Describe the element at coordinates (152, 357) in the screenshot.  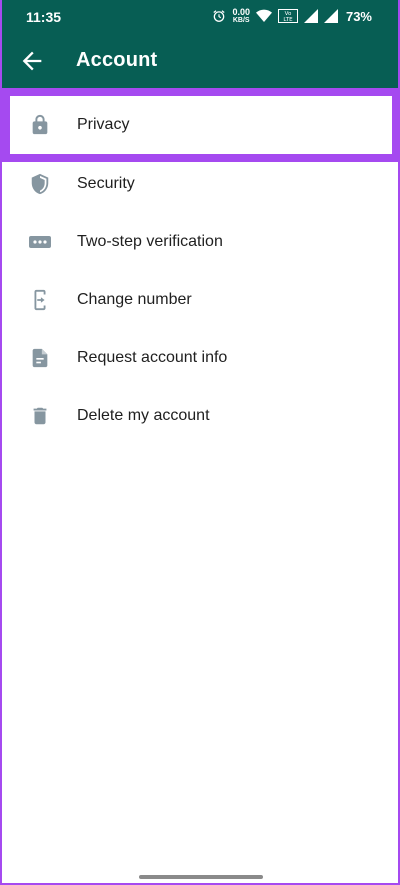
I see `menu-item-label: Request account info` at that location.